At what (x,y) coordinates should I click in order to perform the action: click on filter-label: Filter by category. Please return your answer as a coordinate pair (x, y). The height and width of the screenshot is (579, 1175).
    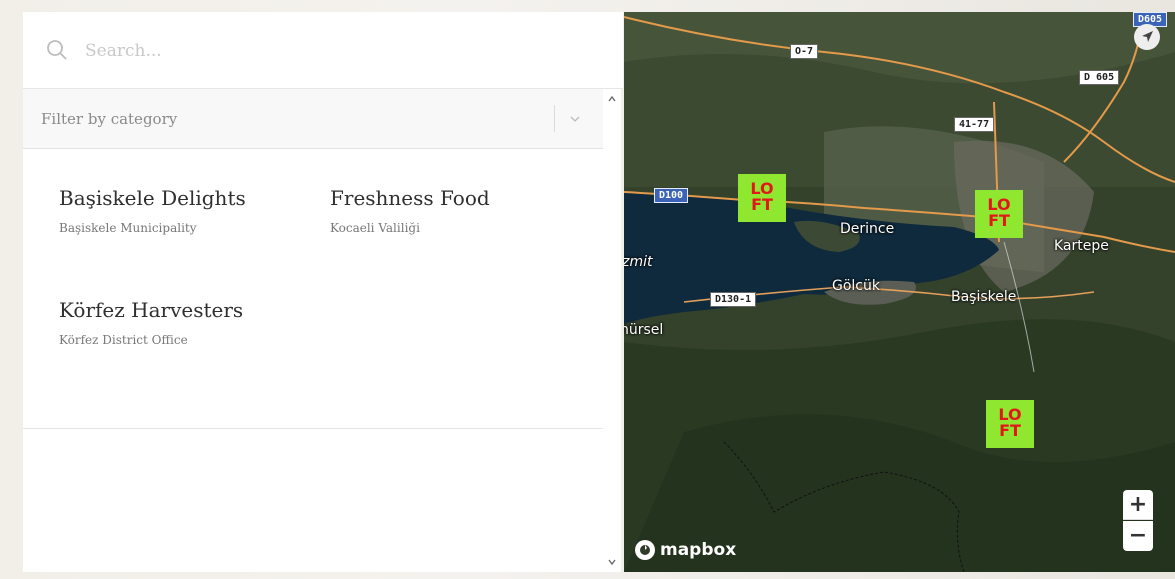
    Looking at the image, I should click on (109, 119).